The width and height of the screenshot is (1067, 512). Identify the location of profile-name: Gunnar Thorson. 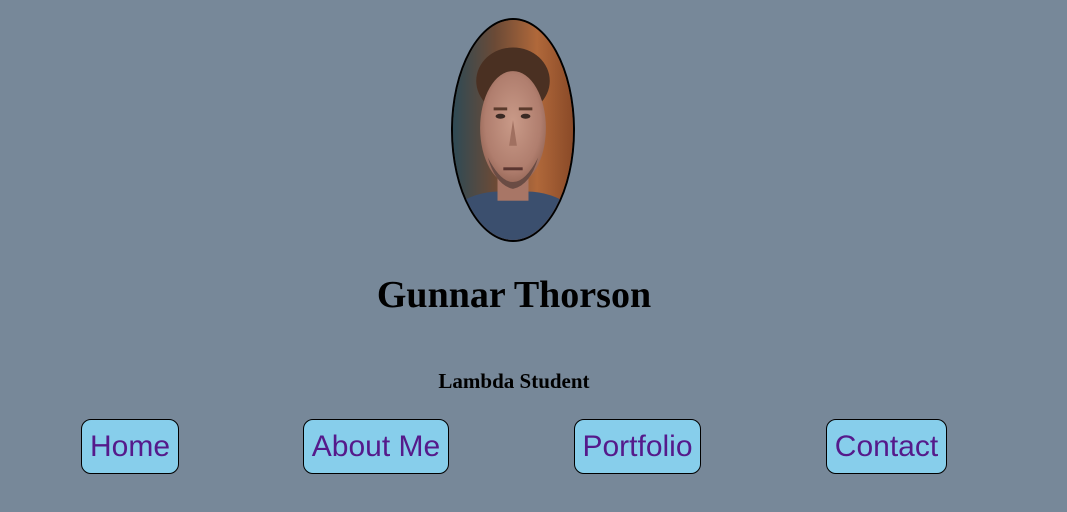
(514, 295).